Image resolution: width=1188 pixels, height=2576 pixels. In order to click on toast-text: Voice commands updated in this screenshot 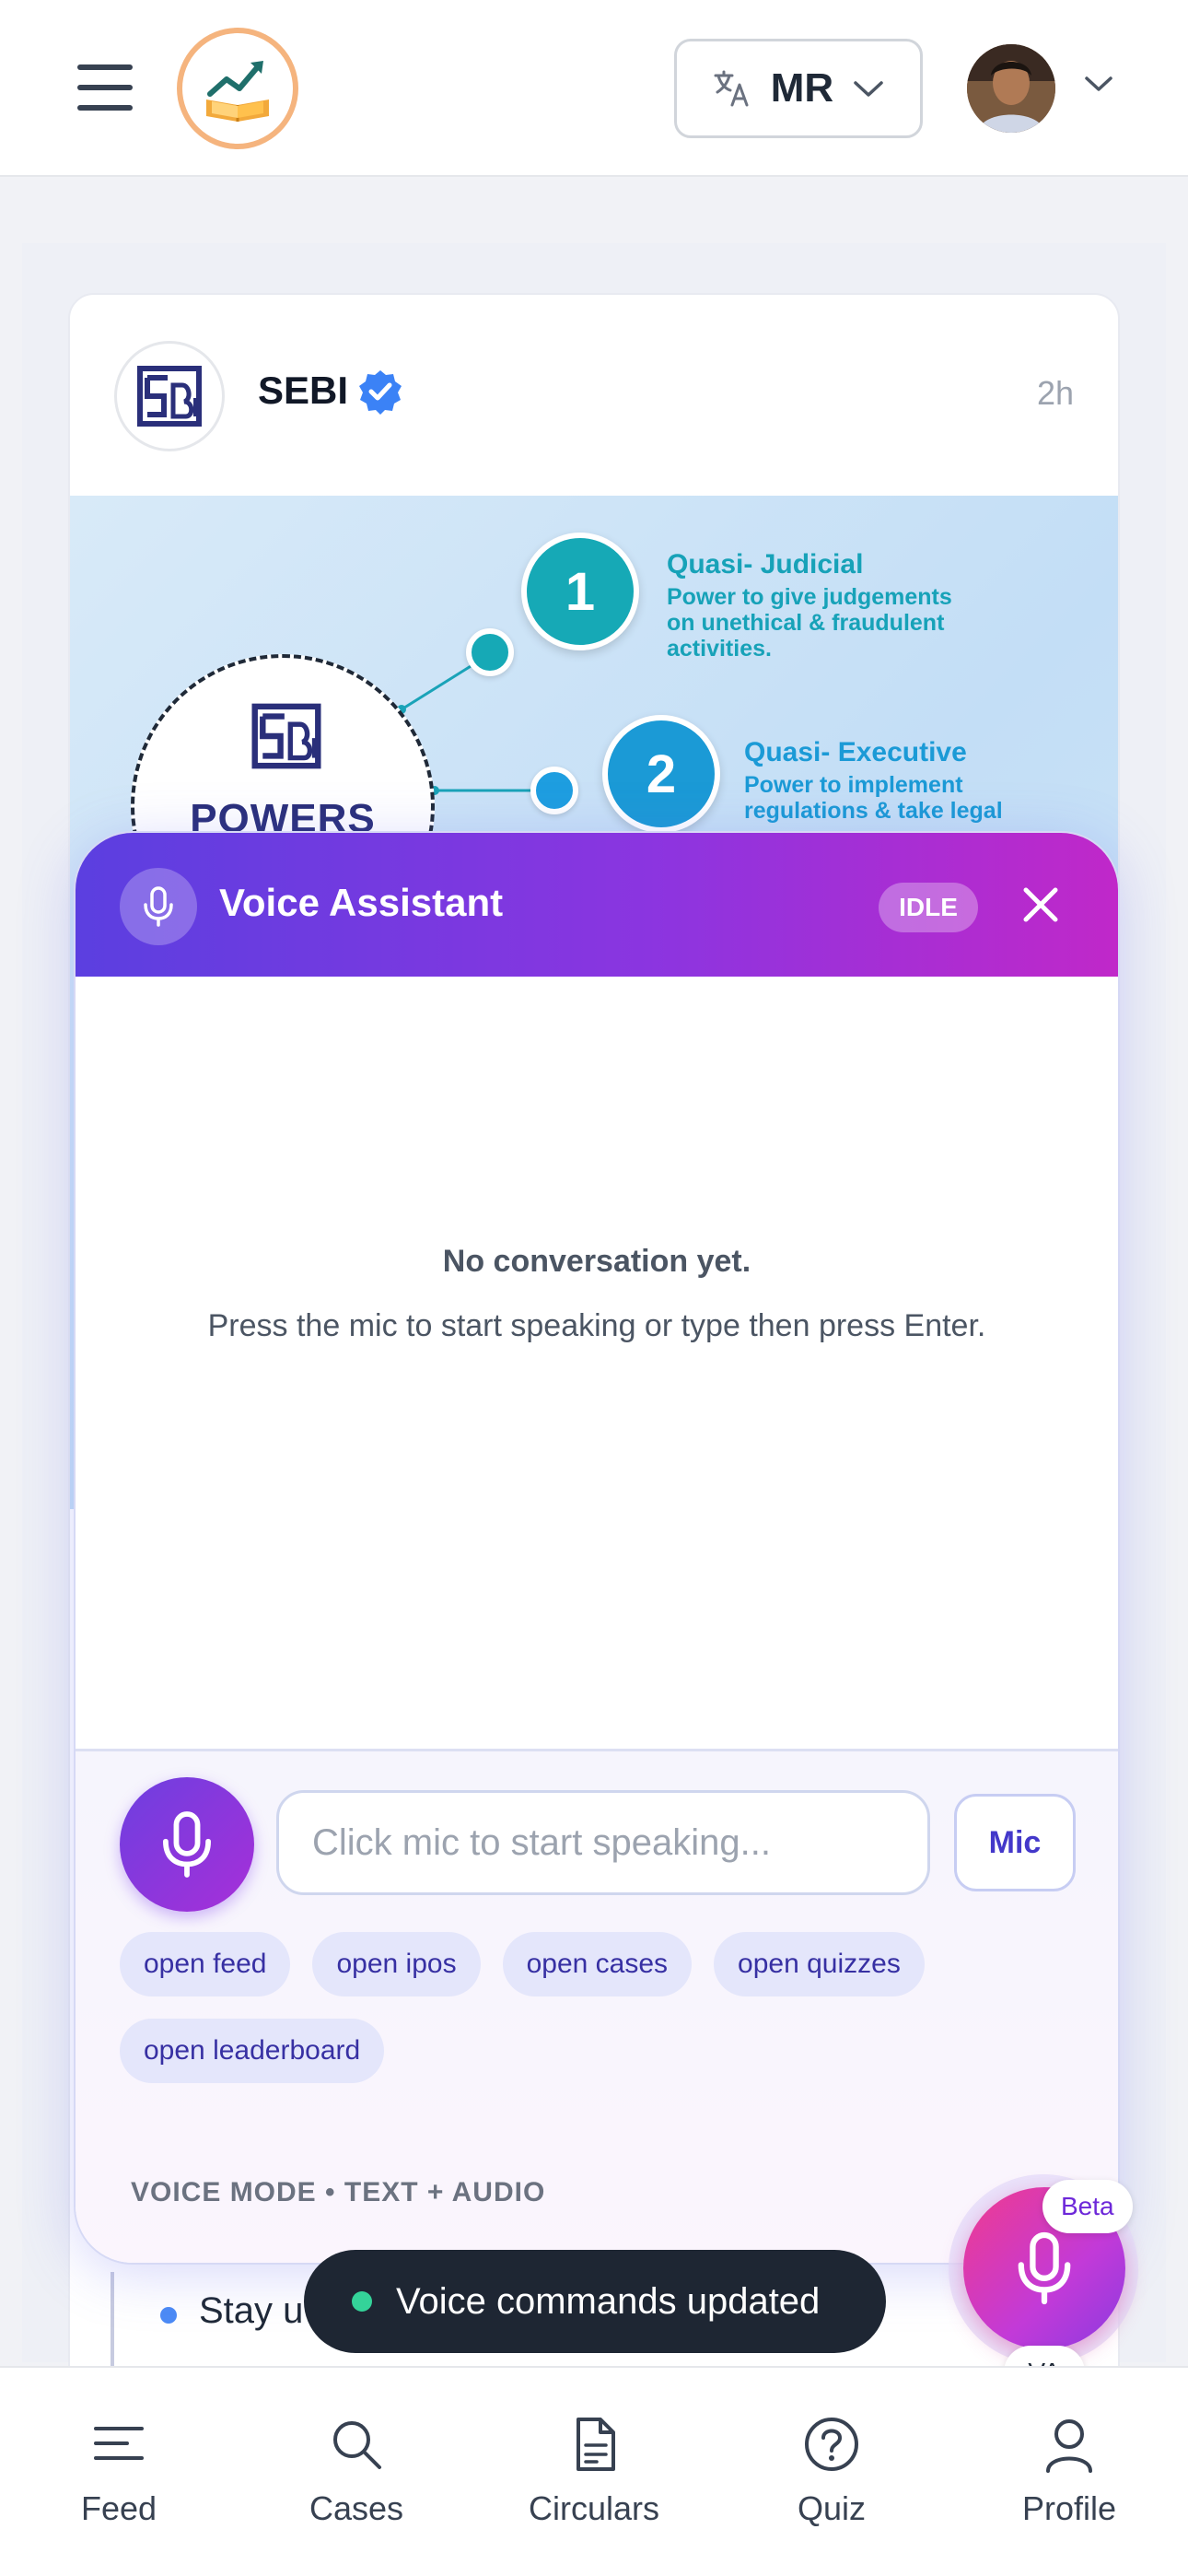, I will do `click(608, 2301)`.